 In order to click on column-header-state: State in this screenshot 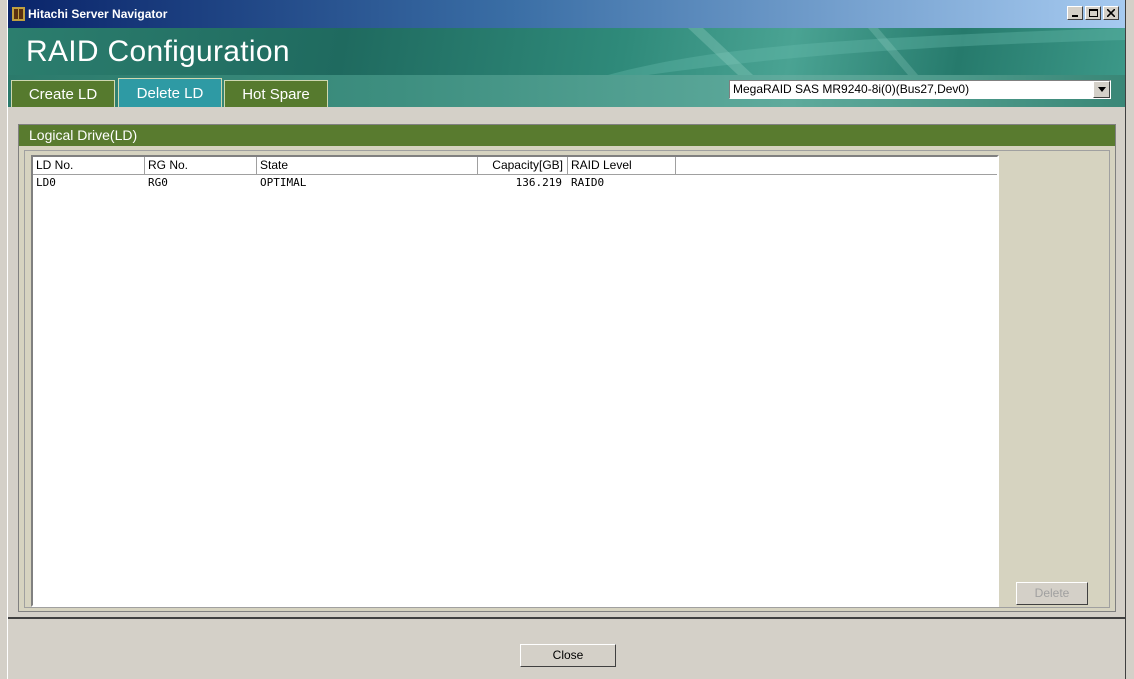, I will do `click(367, 165)`.